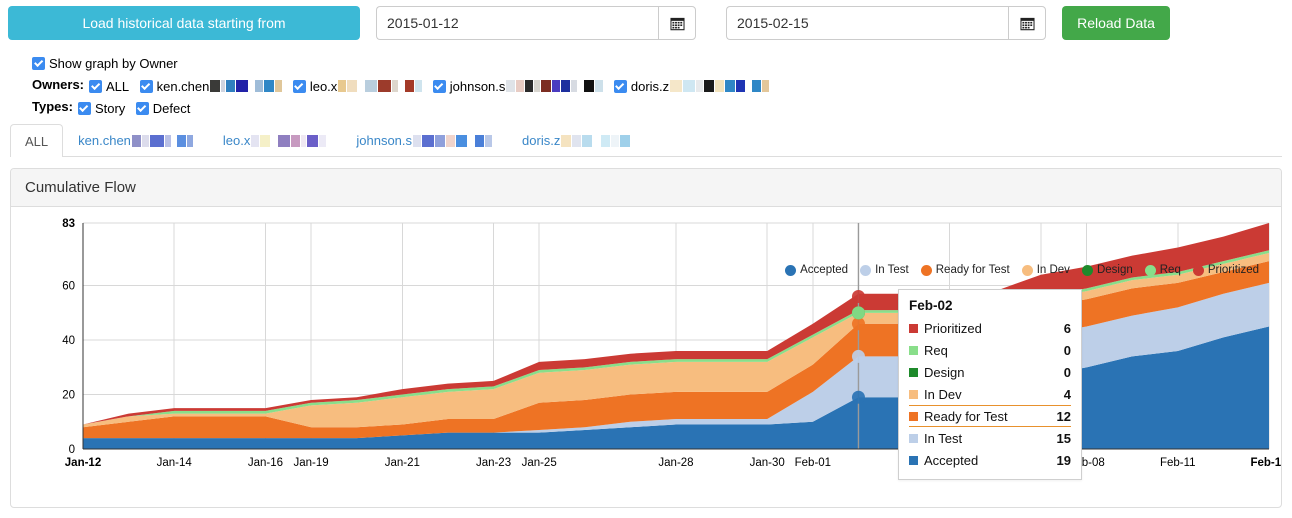 The image size is (1292, 518). I want to click on end-date-input, so click(867, 23).